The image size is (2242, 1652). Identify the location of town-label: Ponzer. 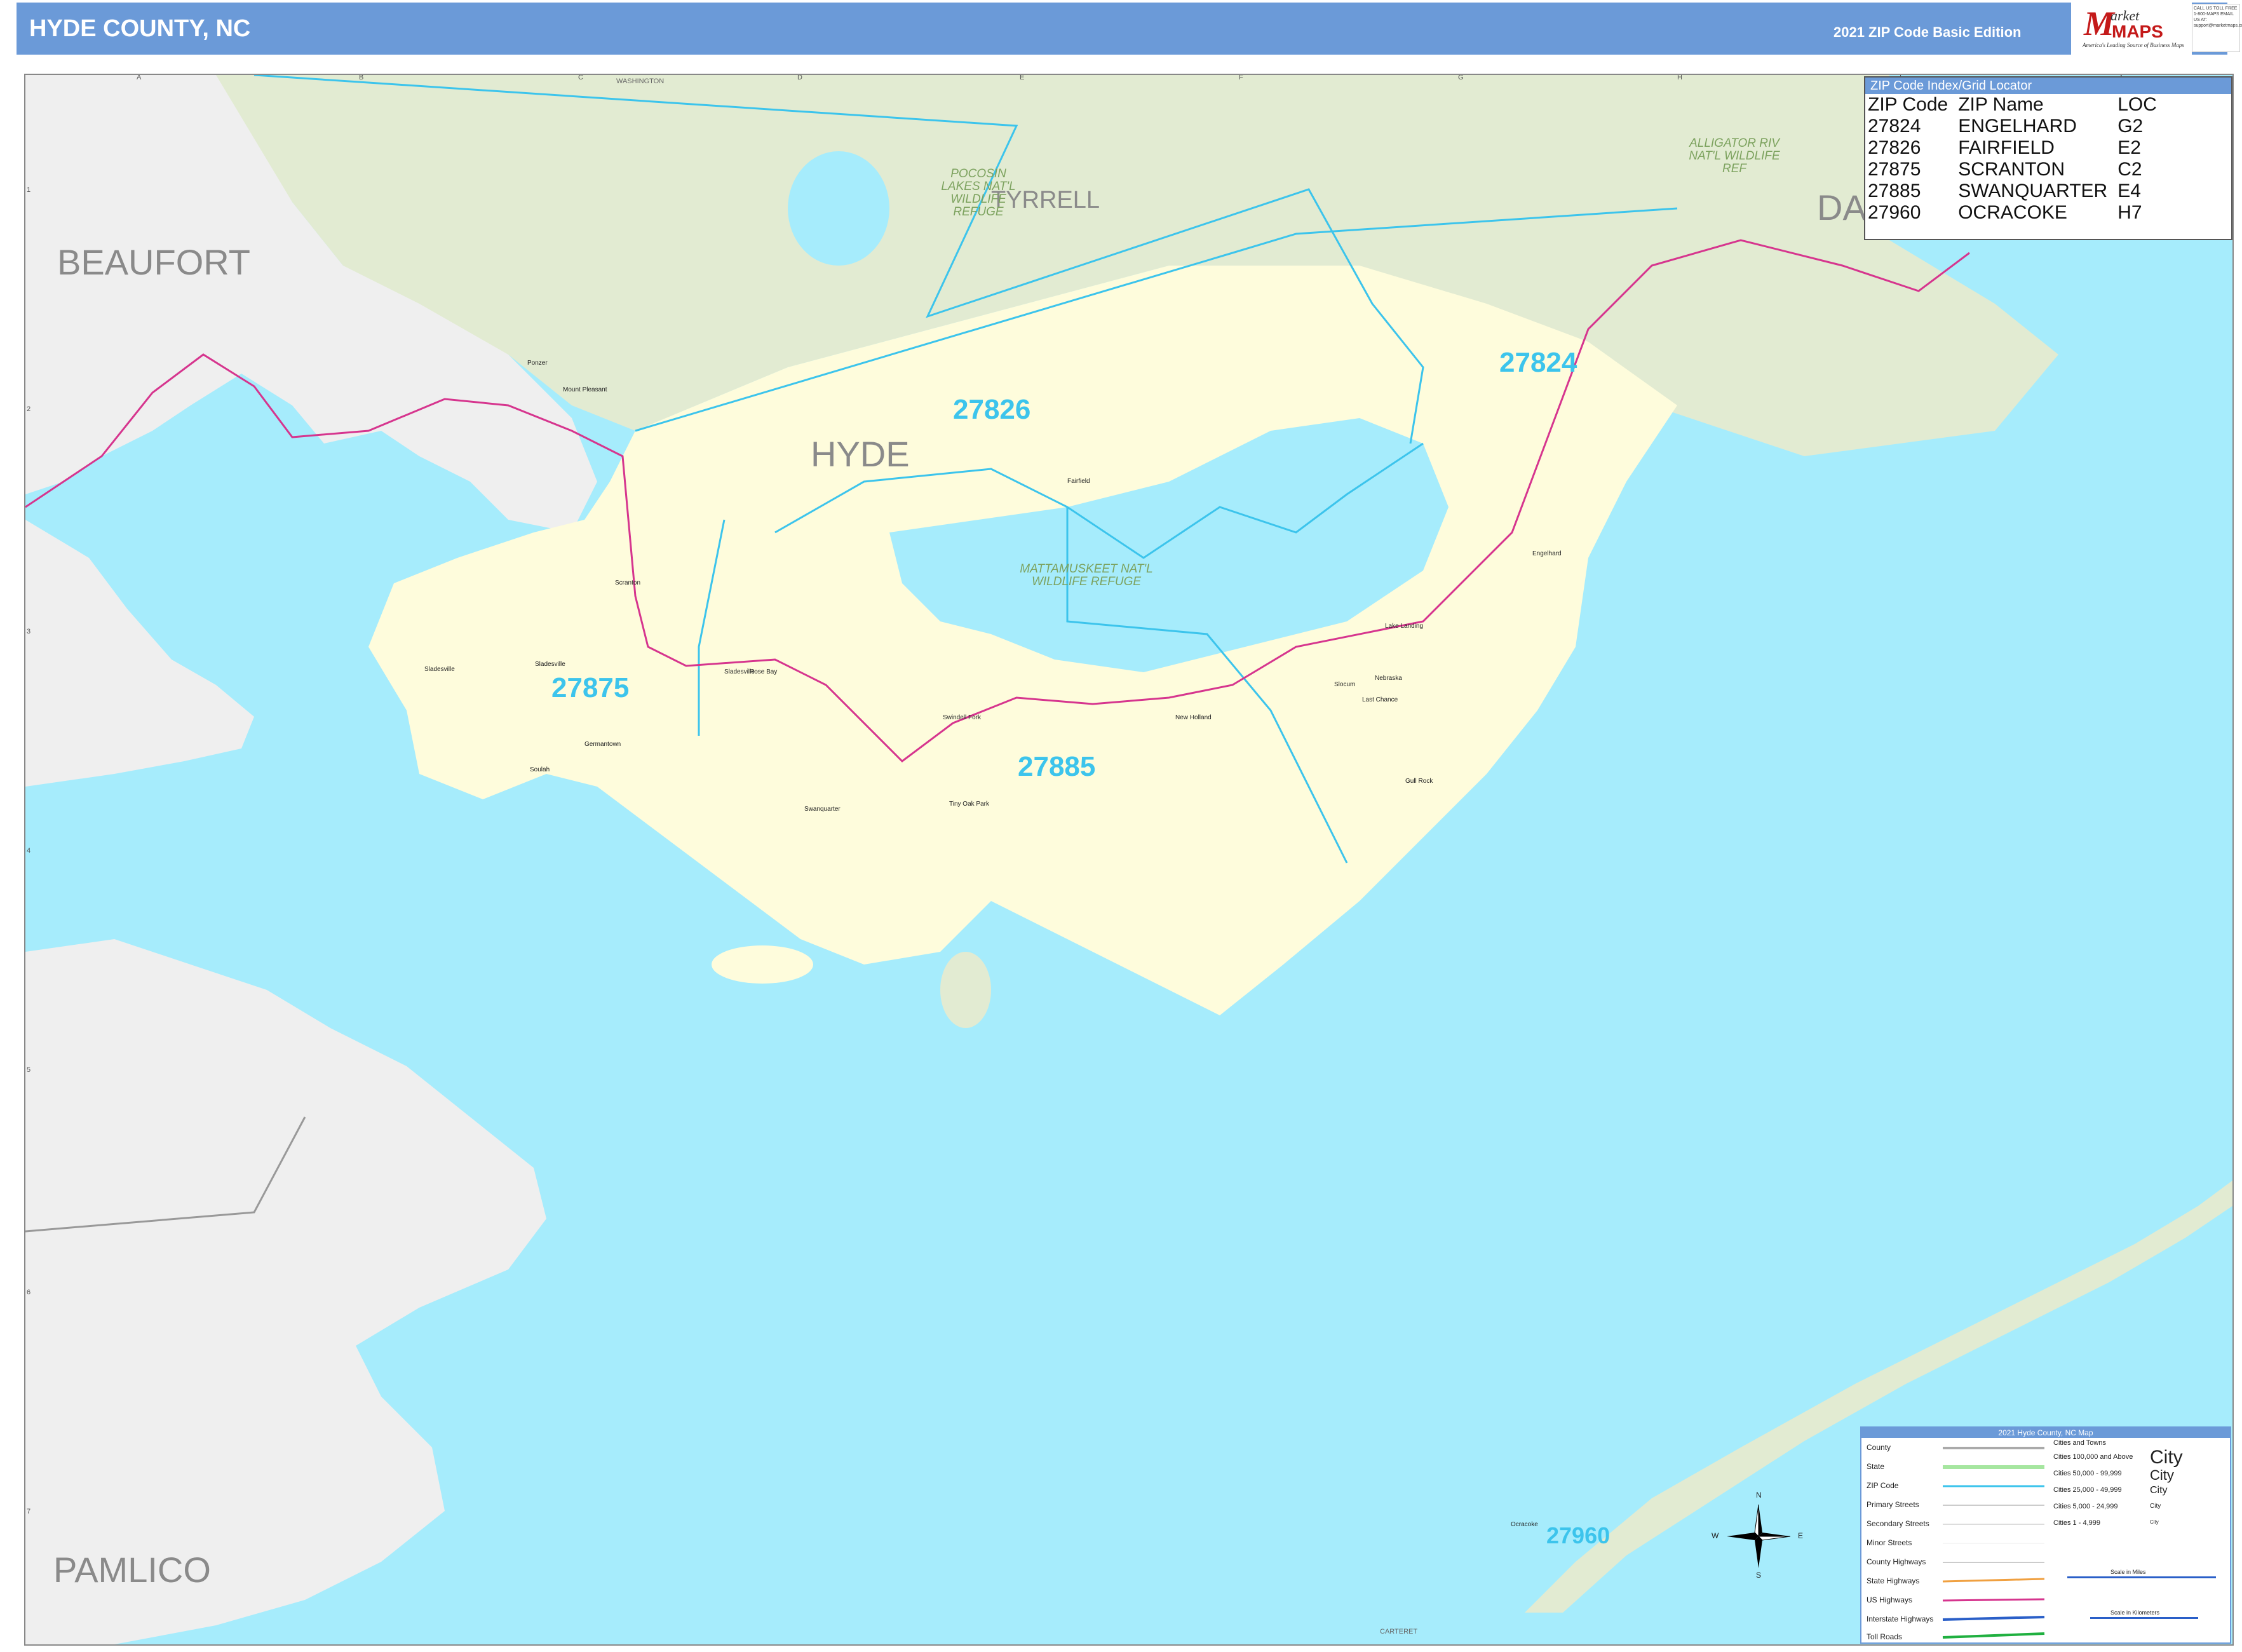
(537, 364).